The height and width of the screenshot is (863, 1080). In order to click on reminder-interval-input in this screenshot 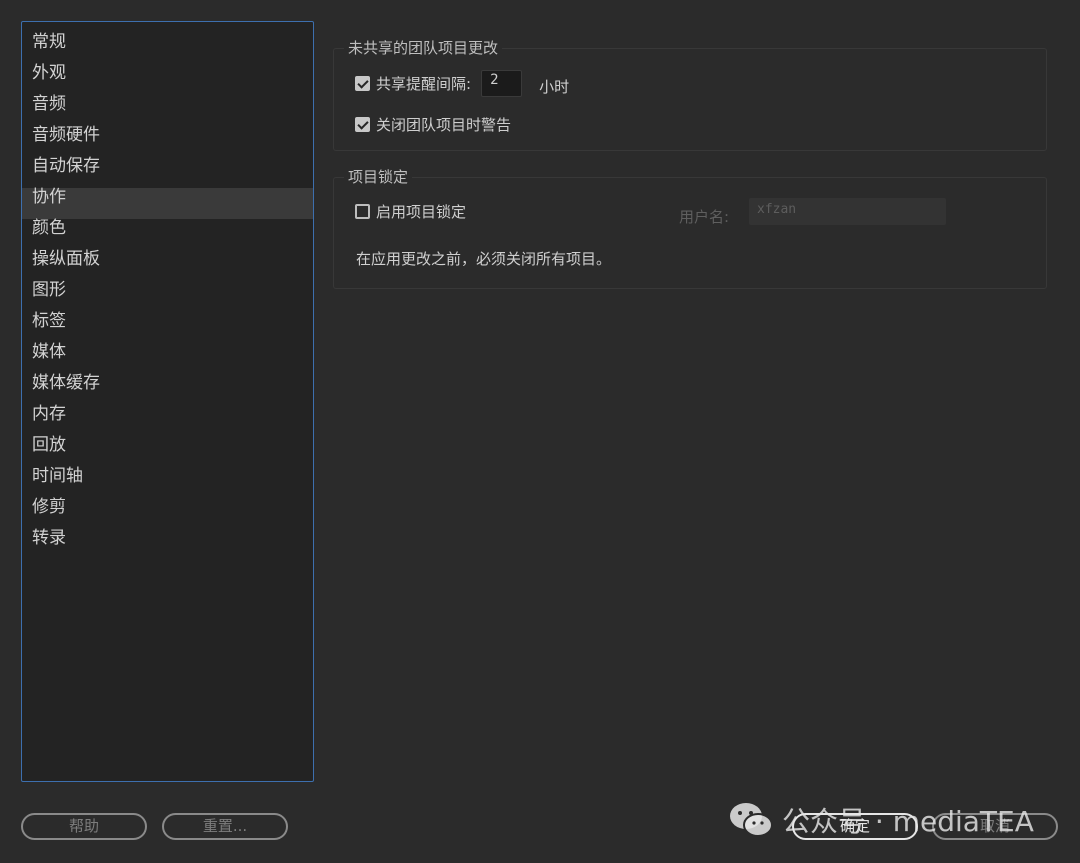, I will do `click(502, 83)`.